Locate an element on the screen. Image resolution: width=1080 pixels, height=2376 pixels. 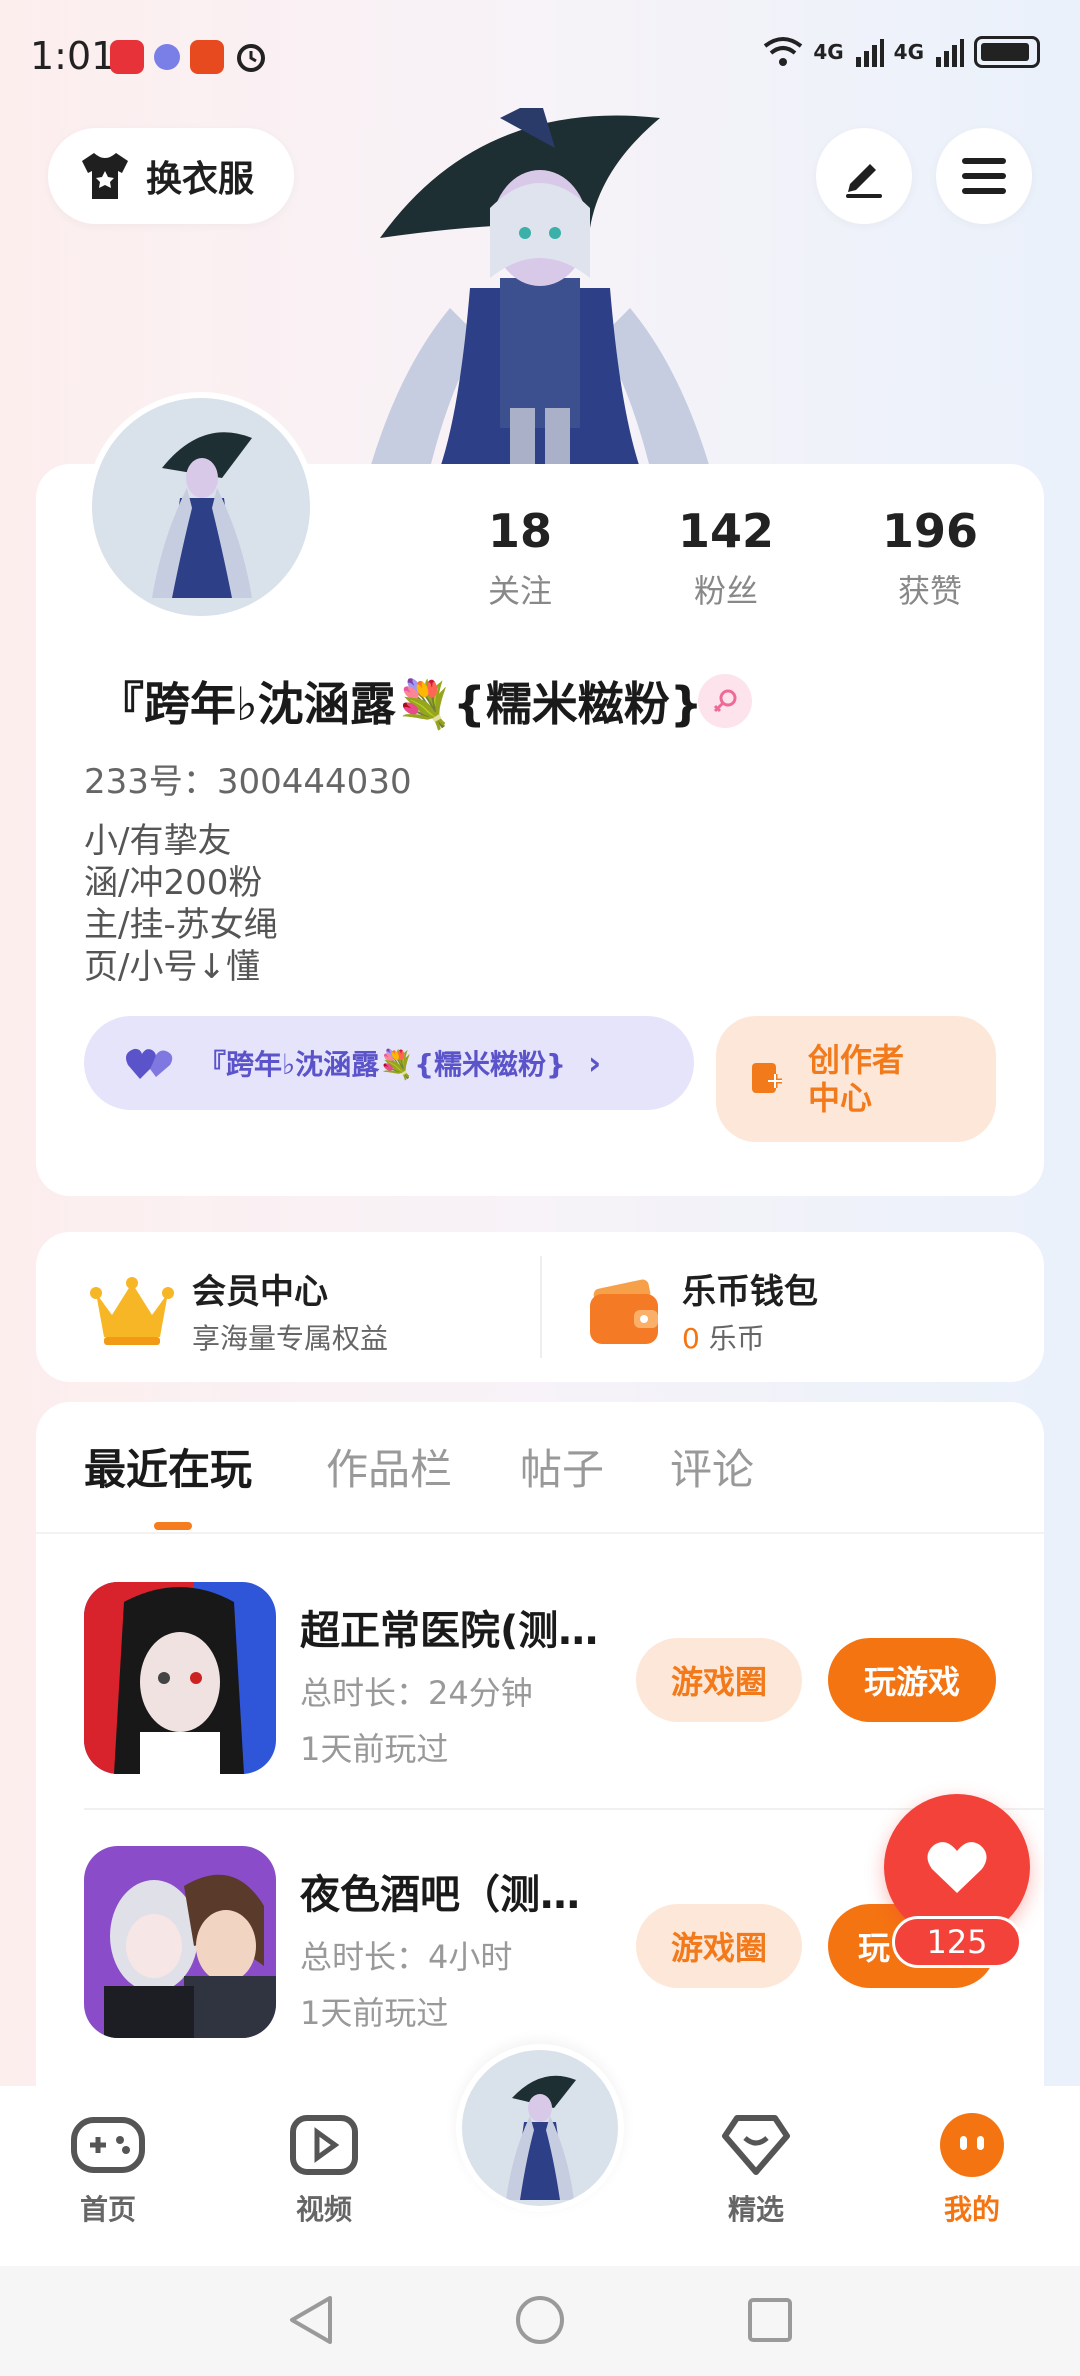
status-time: 1:01 is located at coordinates (73, 56).